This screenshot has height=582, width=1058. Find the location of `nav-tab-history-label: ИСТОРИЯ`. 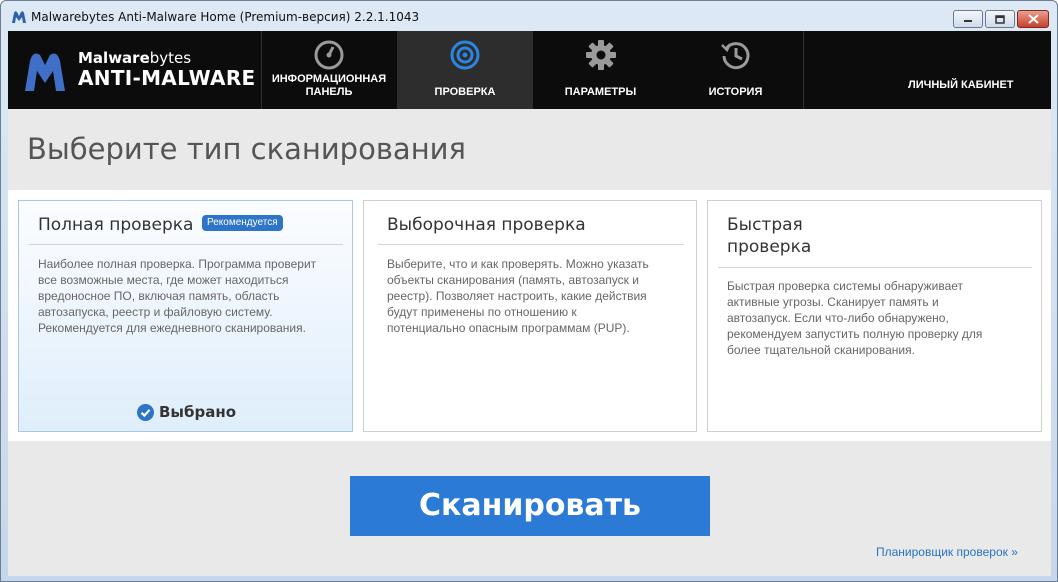

nav-tab-history-label: ИСТОРИЯ is located at coordinates (735, 92).